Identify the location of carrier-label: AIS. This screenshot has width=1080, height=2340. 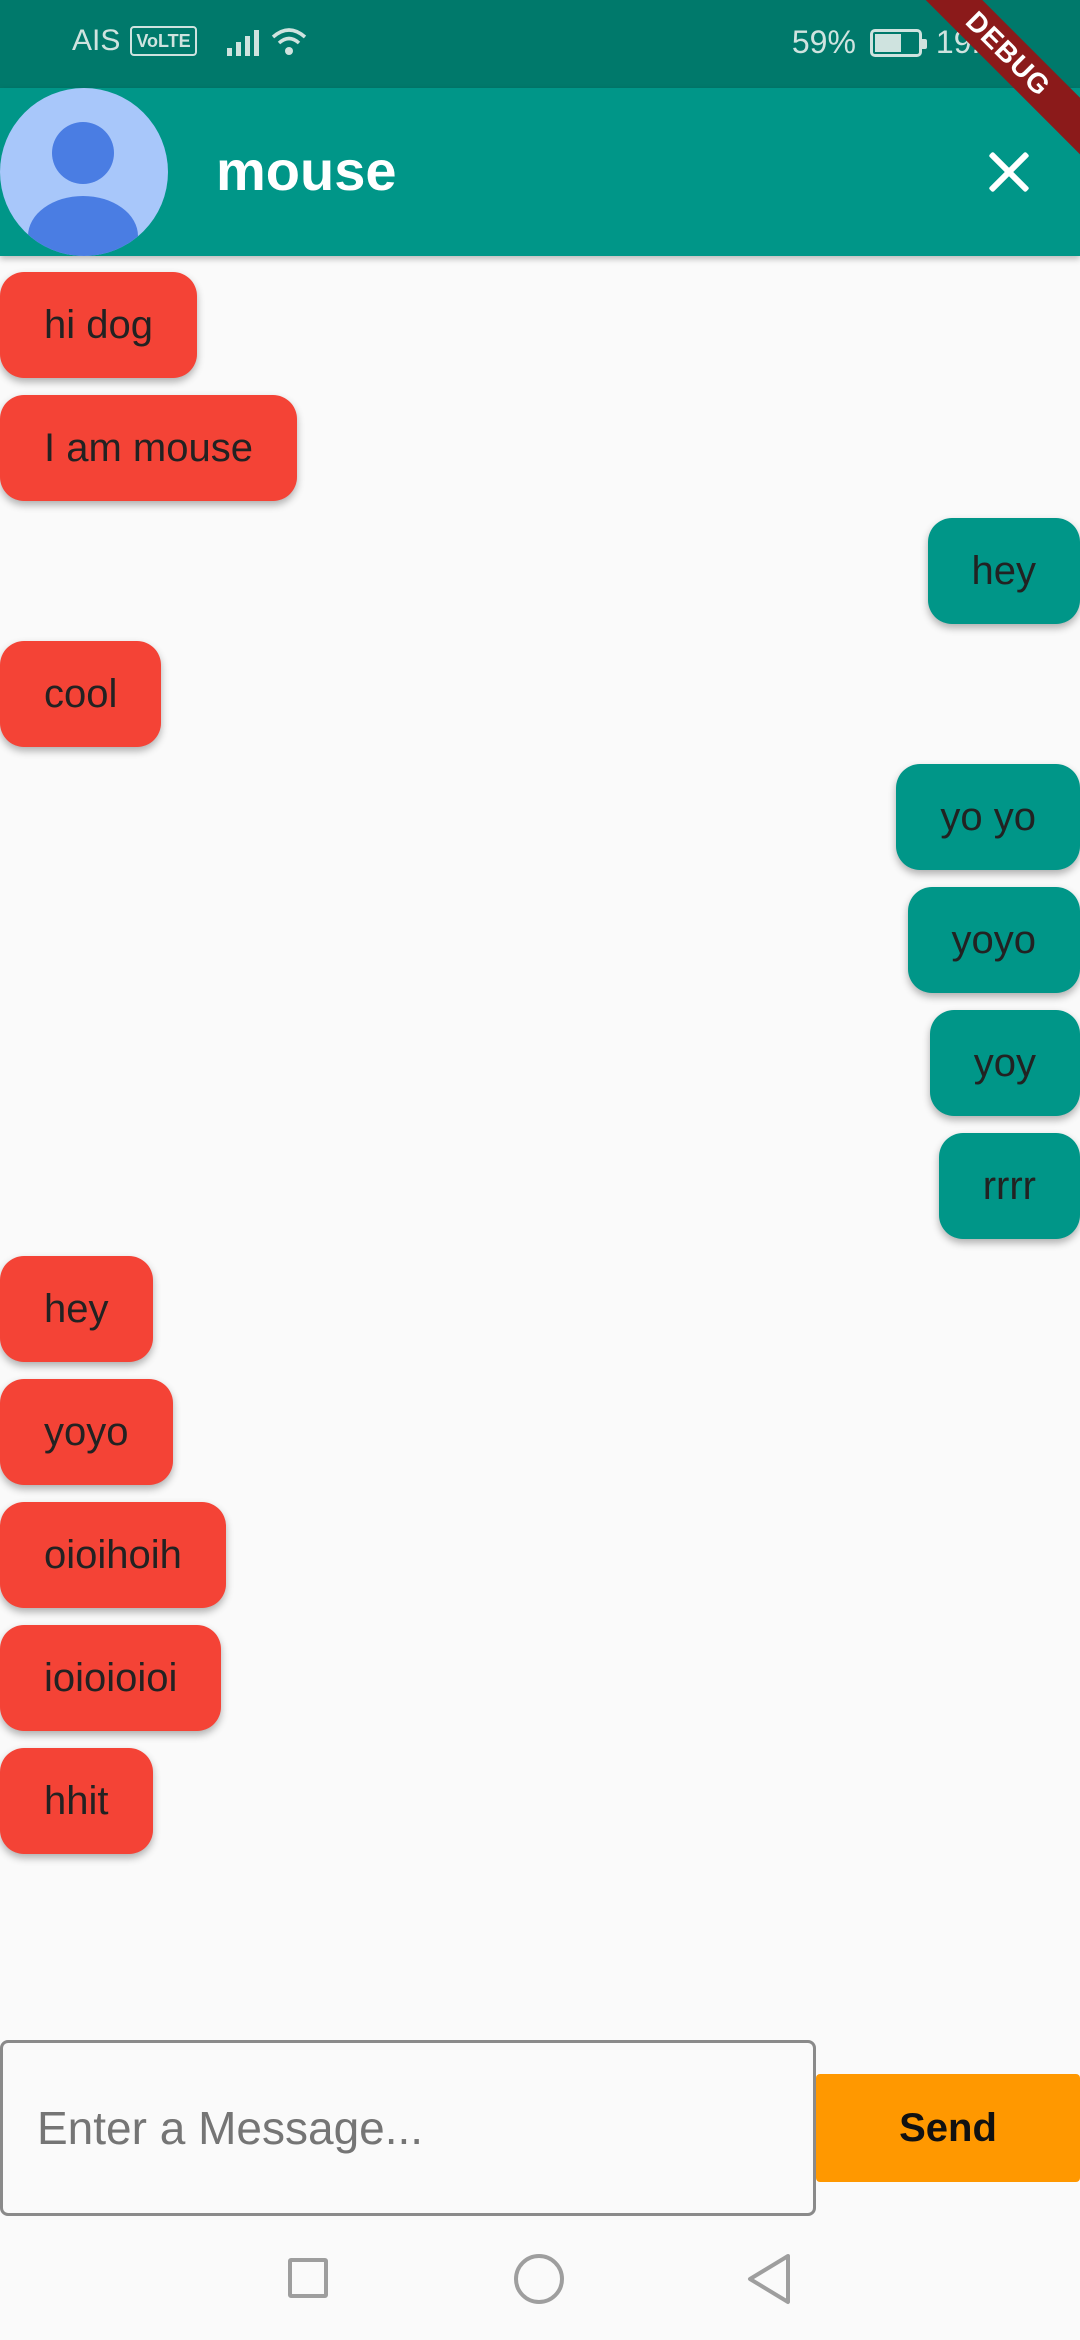
(96, 40).